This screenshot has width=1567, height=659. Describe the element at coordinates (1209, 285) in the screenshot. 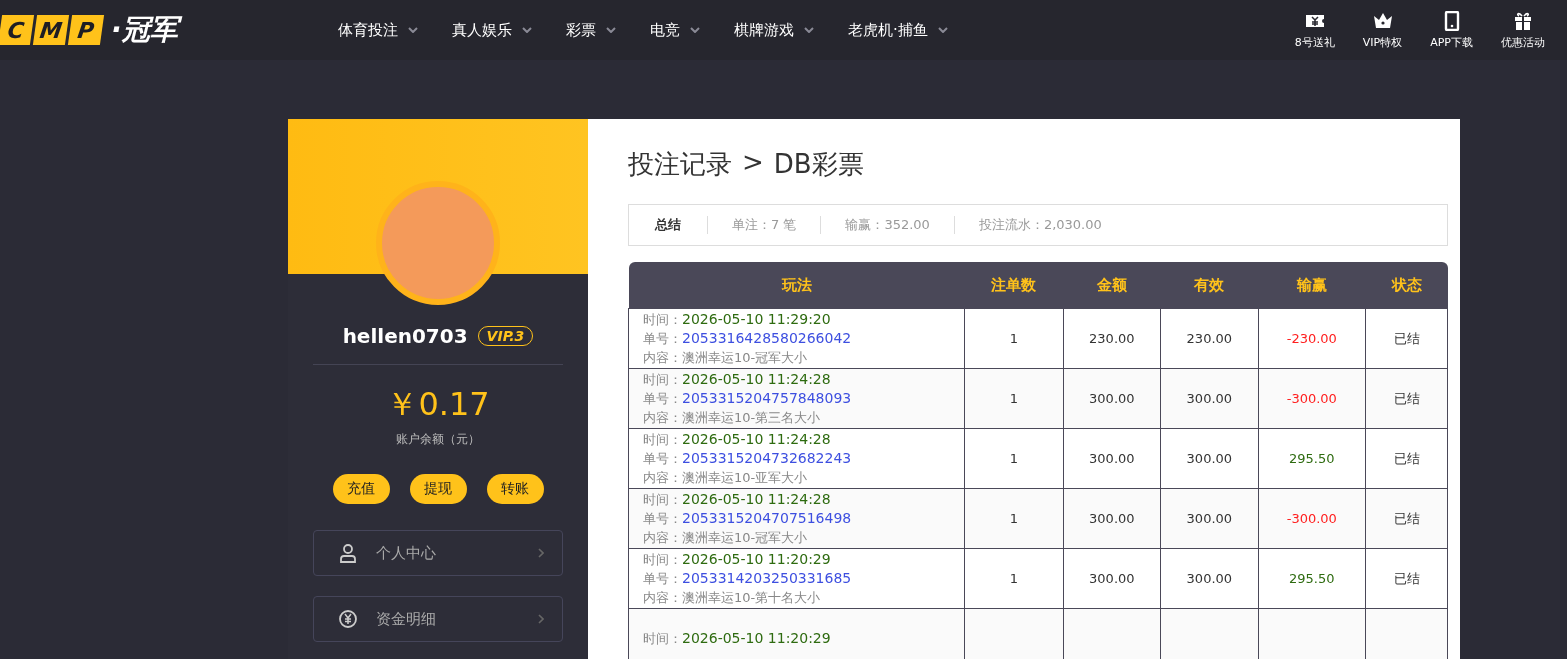

I see `column-header: 有效` at that location.